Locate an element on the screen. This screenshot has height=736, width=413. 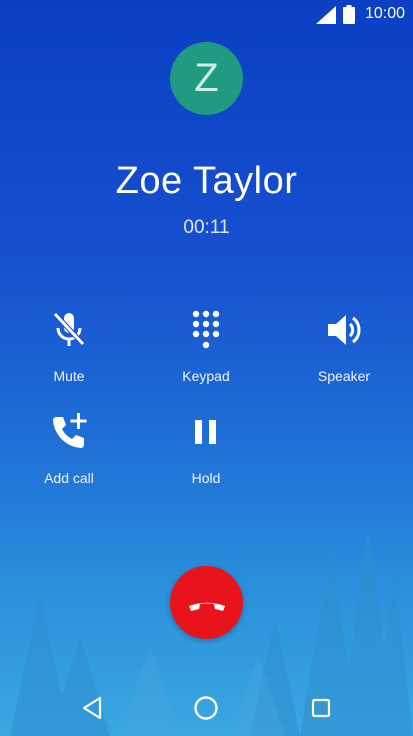
back-button is located at coordinates (92, 708).